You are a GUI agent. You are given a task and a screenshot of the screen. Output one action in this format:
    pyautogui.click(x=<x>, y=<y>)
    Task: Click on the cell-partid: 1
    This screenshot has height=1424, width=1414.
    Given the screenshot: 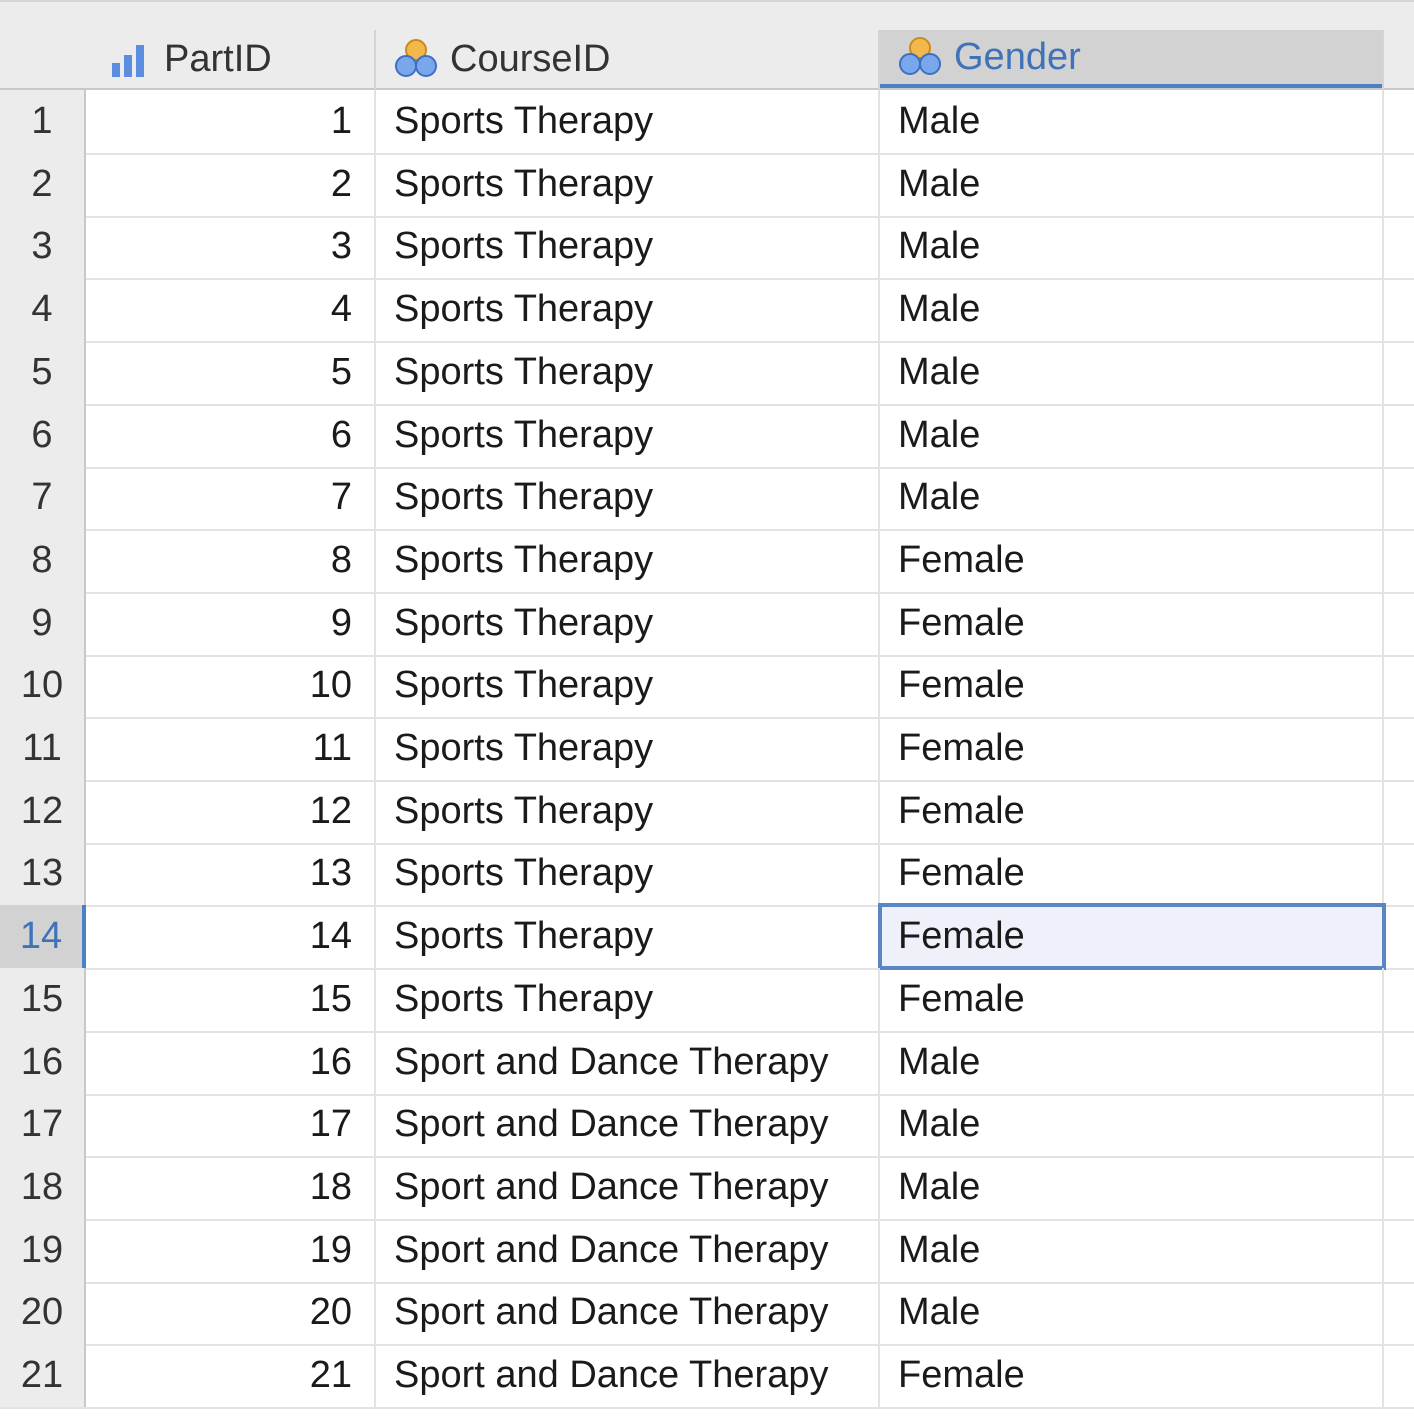 What is the action you would take?
    pyautogui.click(x=232, y=121)
    